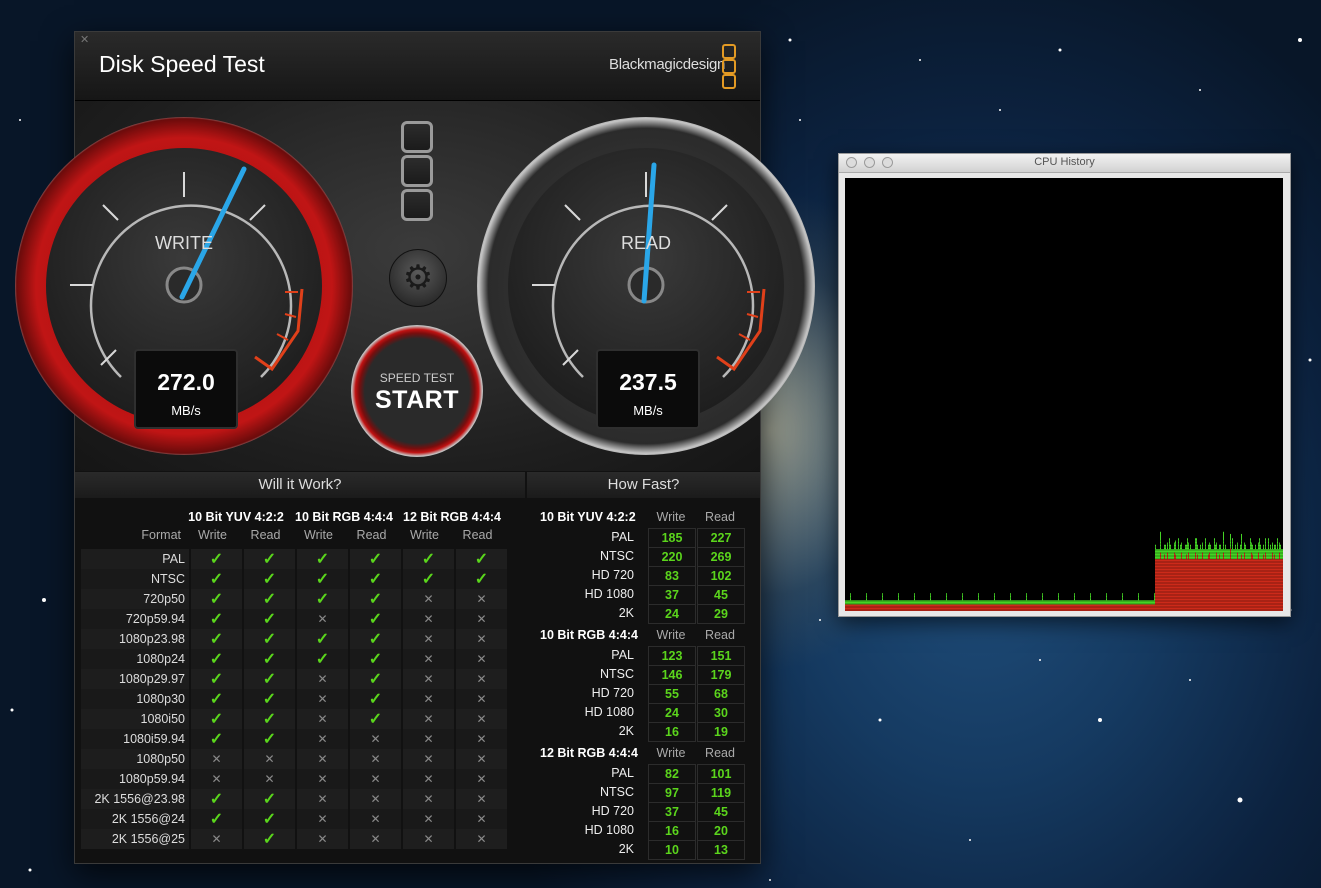 Image resolution: width=1321 pixels, height=888 pixels. I want to click on gear-icon: ⚙, so click(418, 278).